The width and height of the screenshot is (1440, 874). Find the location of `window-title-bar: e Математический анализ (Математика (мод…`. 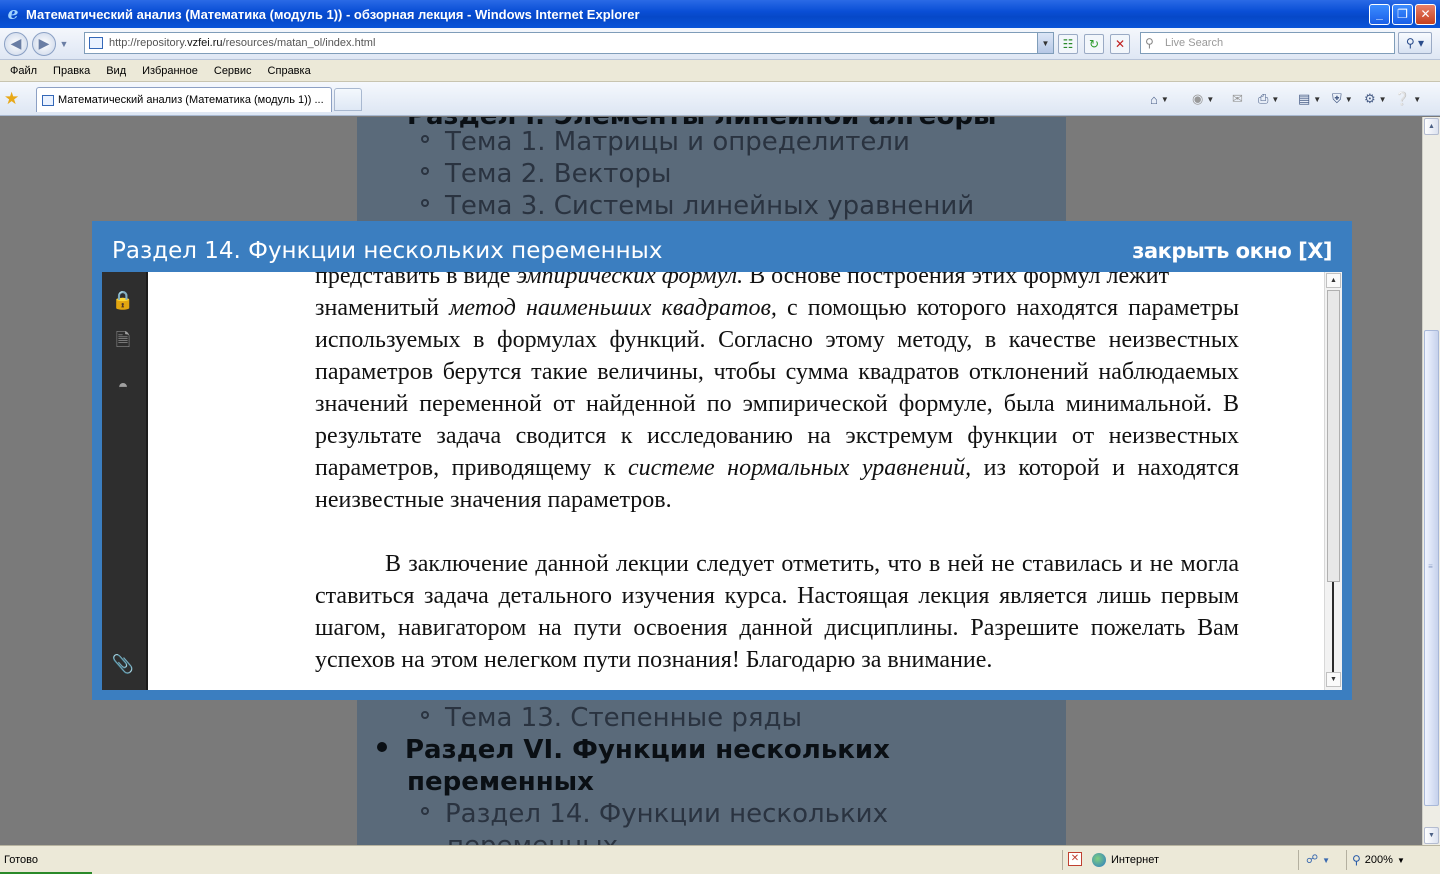

window-title-bar: e Математический анализ (Математика (мод… is located at coordinates (720, 14).